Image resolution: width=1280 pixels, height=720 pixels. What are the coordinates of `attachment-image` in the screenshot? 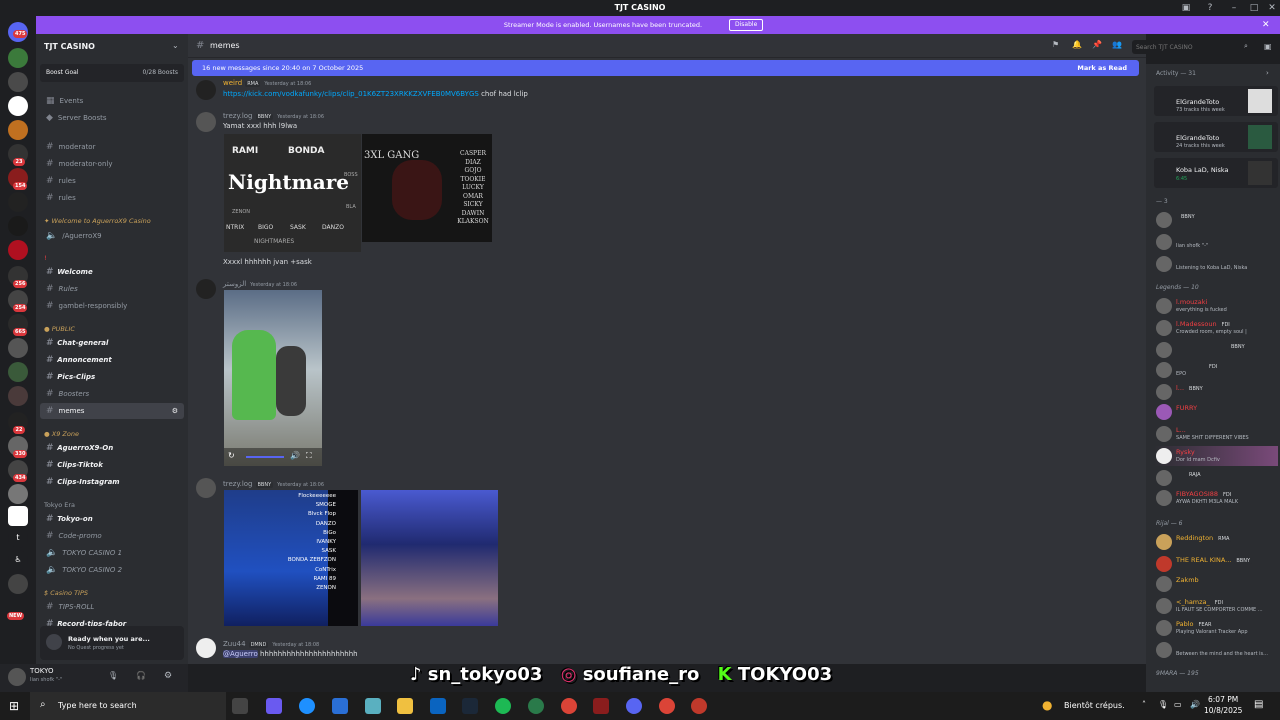 It's located at (429, 558).